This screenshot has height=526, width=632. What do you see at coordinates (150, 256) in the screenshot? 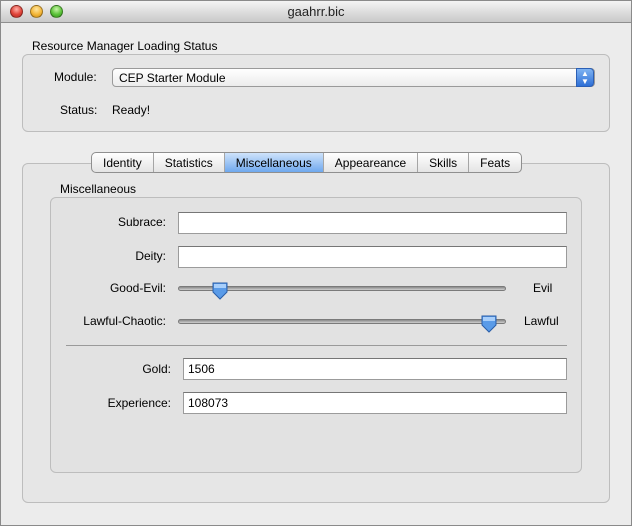
I see `deity-label: Deity:` at bounding box center [150, 256].